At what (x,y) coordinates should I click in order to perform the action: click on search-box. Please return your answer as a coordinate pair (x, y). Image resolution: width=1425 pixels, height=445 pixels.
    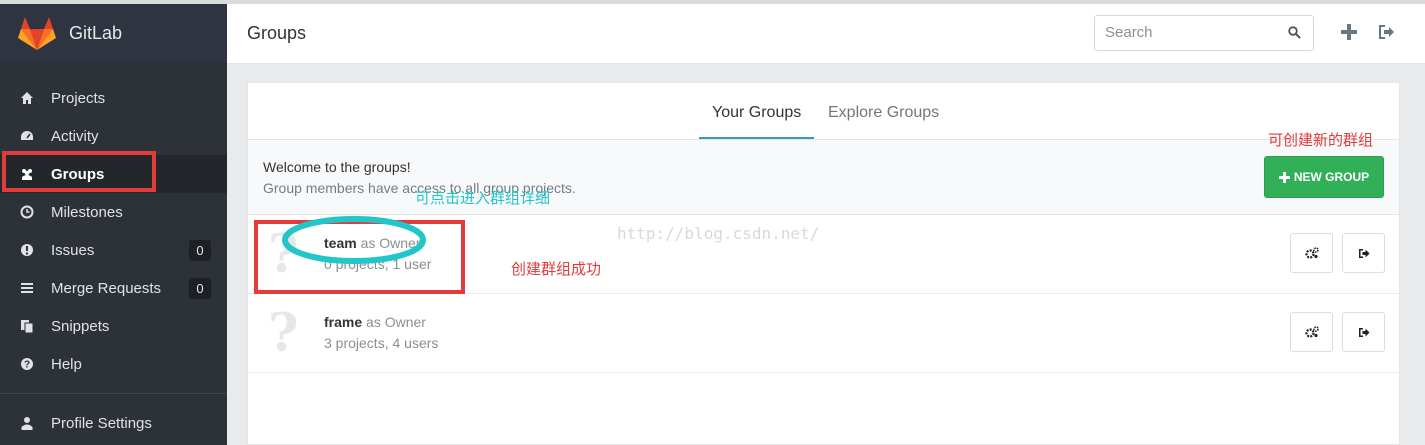
    Looking at the image, I should click on (1204, 33).